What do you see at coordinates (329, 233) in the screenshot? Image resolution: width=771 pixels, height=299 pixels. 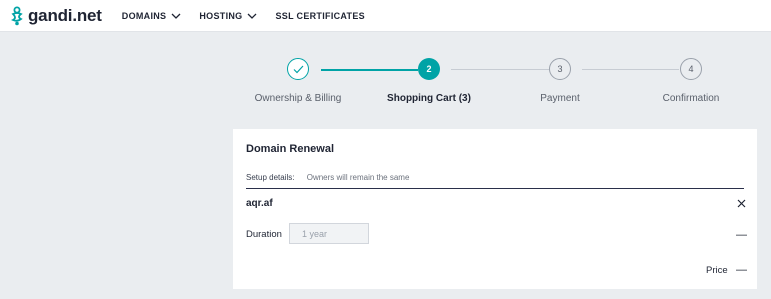 I see `duration-select: 1 year` at bounding box center [329, 233].